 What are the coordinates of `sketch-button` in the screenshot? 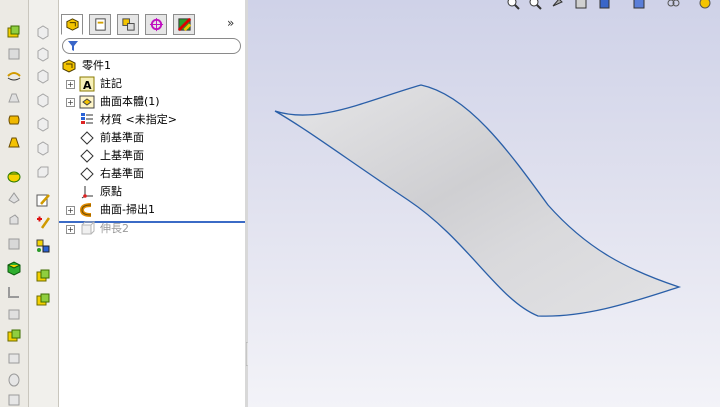 It's located at (43, 200).